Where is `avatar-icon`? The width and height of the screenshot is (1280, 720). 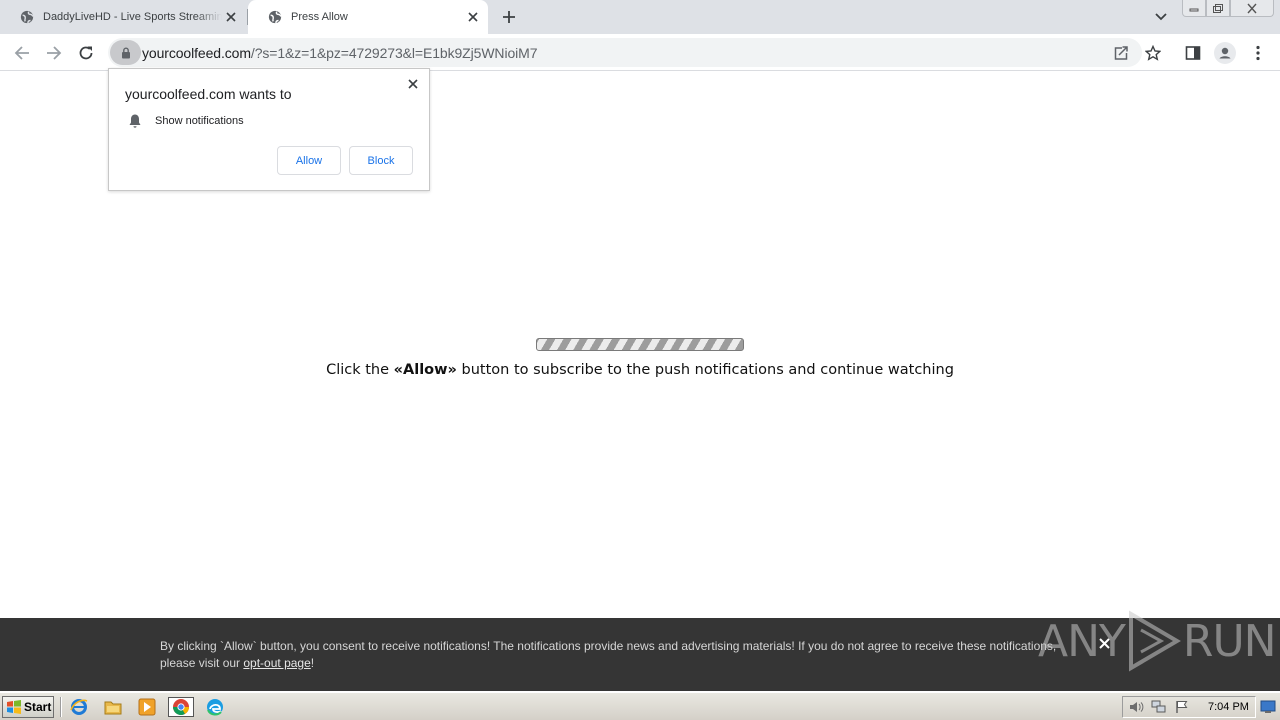 avatar-icon is located at coordinates (1225, 53).